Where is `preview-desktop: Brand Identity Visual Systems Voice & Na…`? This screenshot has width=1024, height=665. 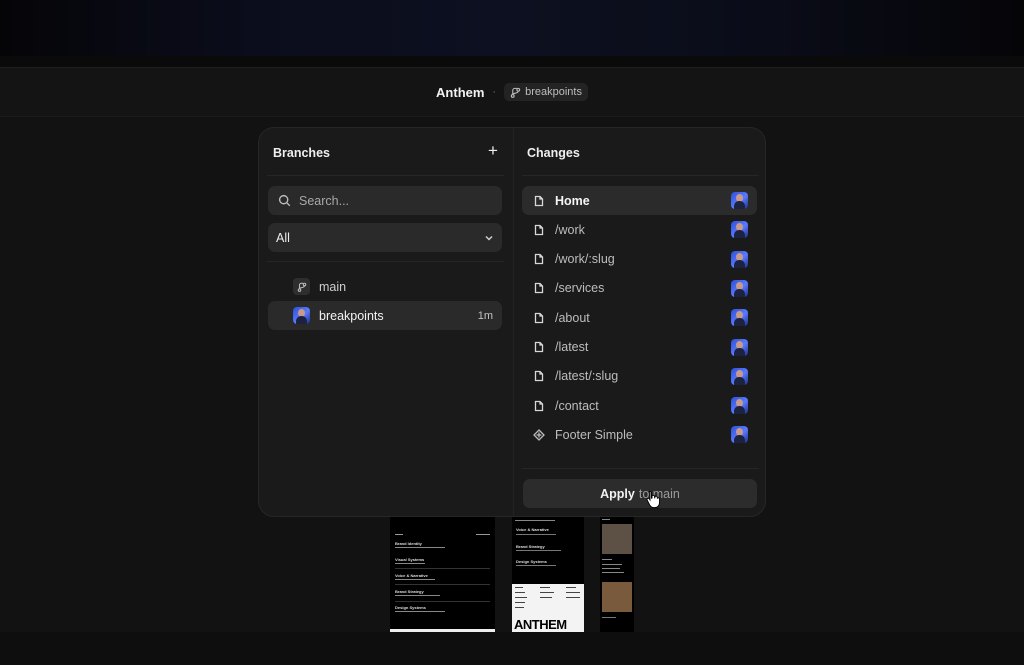 preview-desktop: Brand Identity Visual Systems Voice & Na… is located at coordinates (442, 574).